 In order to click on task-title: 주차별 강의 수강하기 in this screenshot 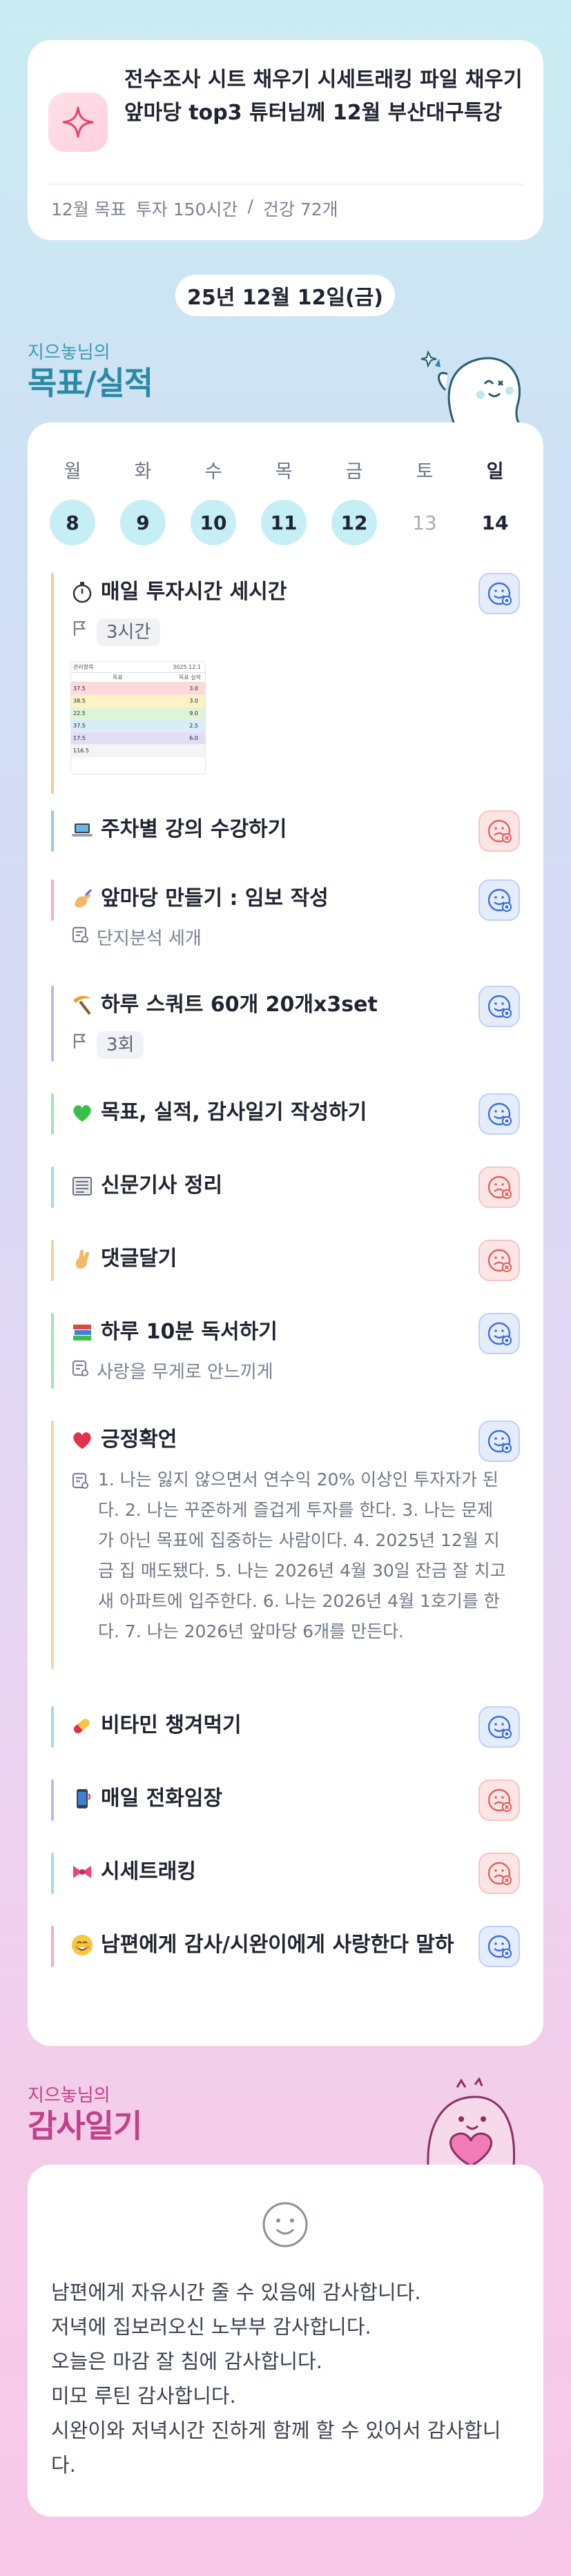, I will do `click(178, 829)`.